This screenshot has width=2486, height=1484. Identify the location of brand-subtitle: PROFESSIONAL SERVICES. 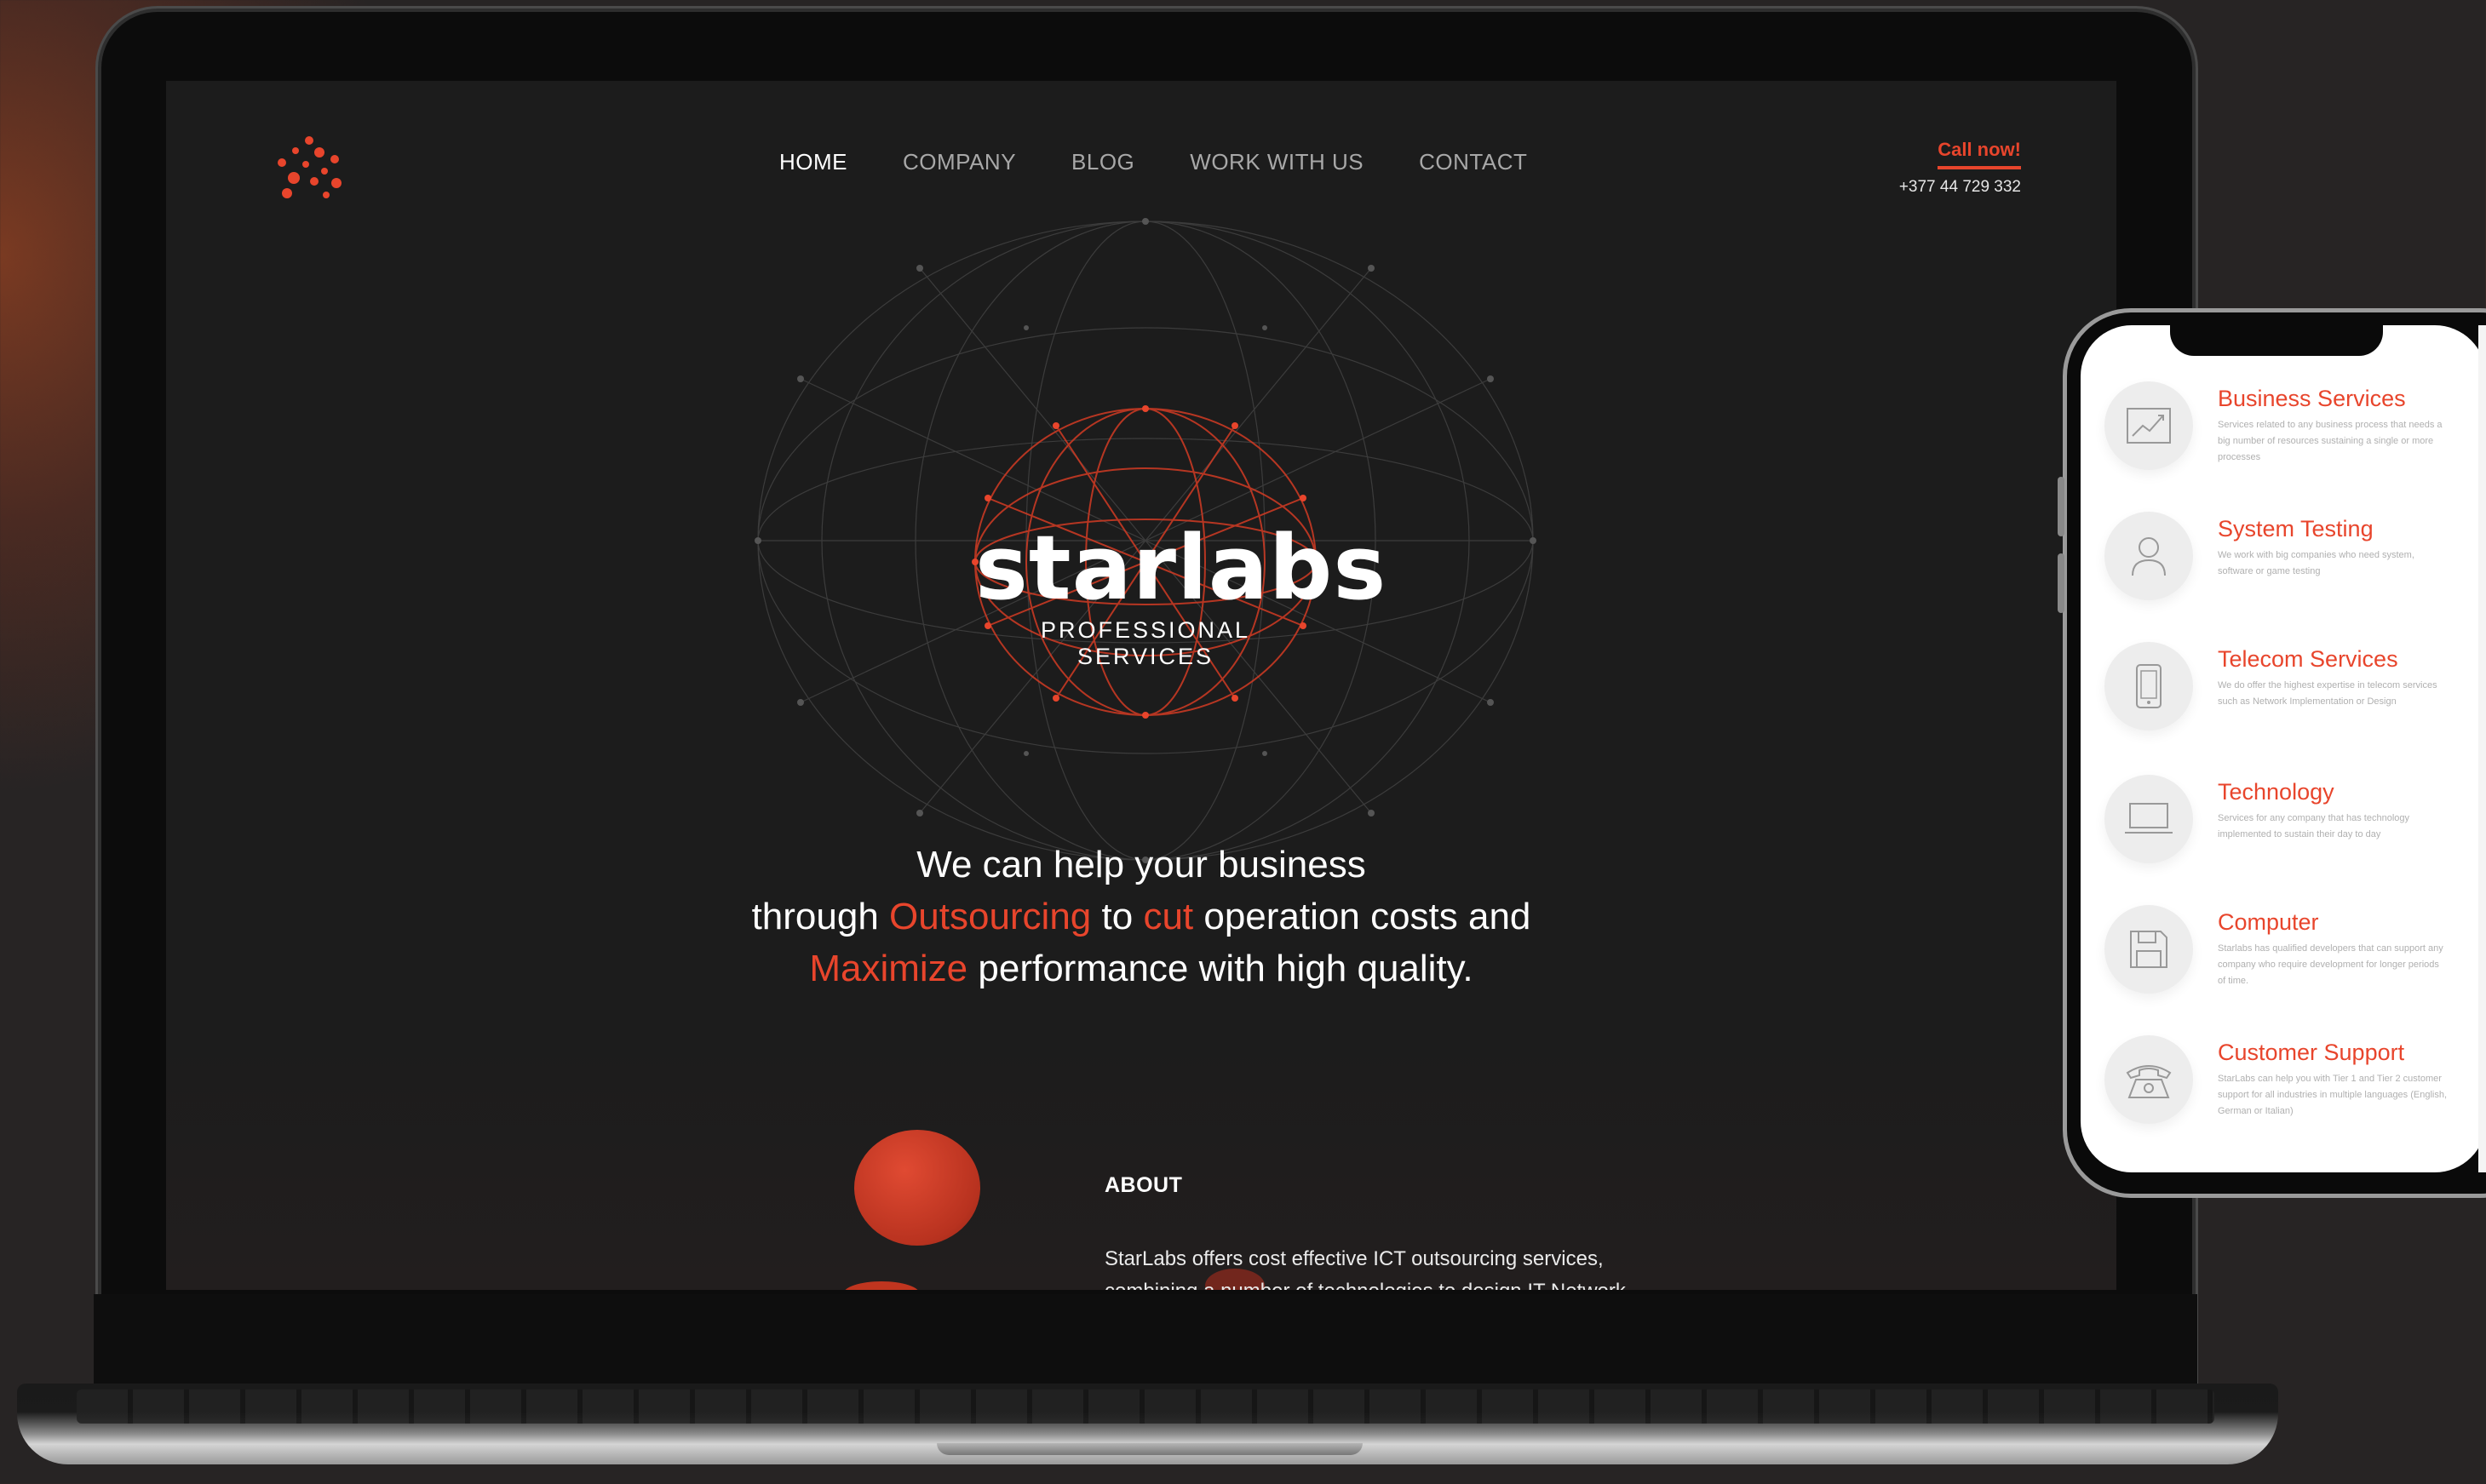
(1145, 643).